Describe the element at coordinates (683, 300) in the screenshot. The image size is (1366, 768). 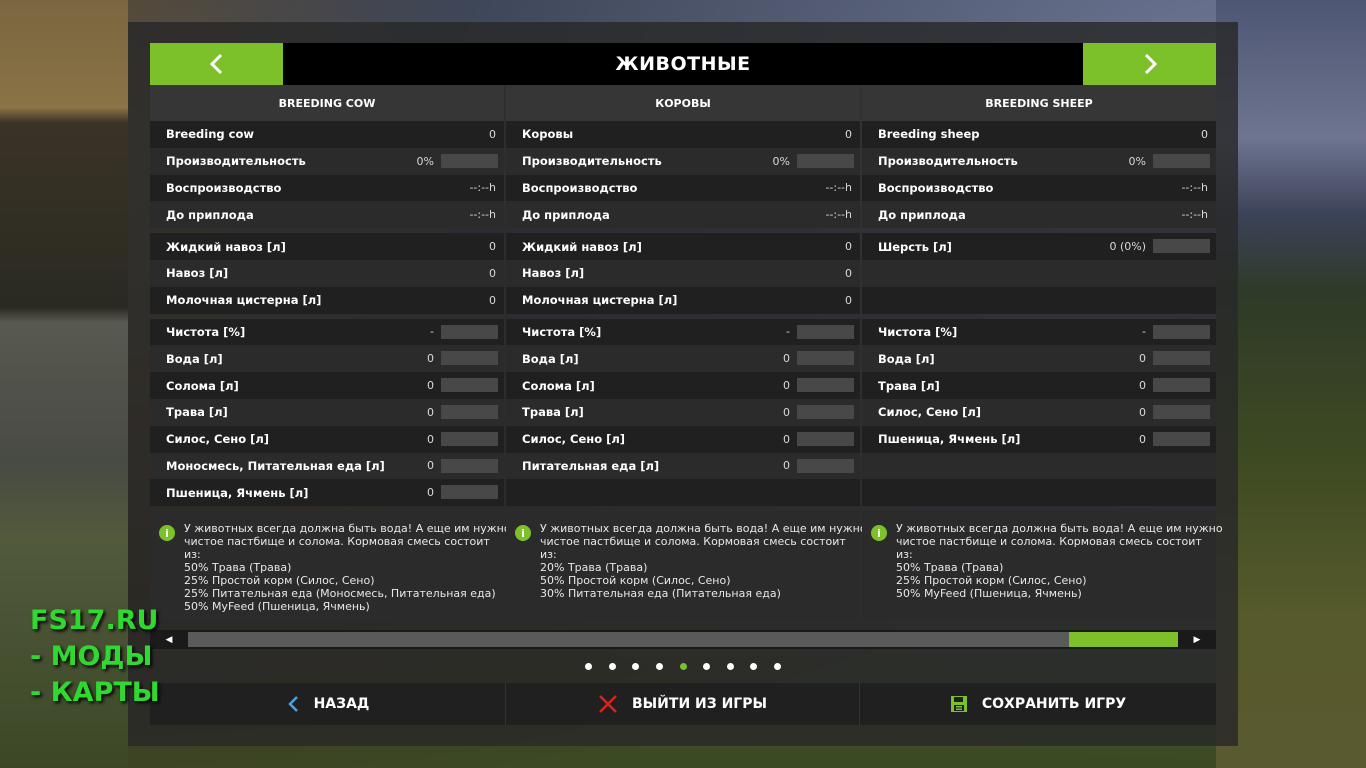
I see `stat-row: Молочная цистерна [л] 0` at that location.